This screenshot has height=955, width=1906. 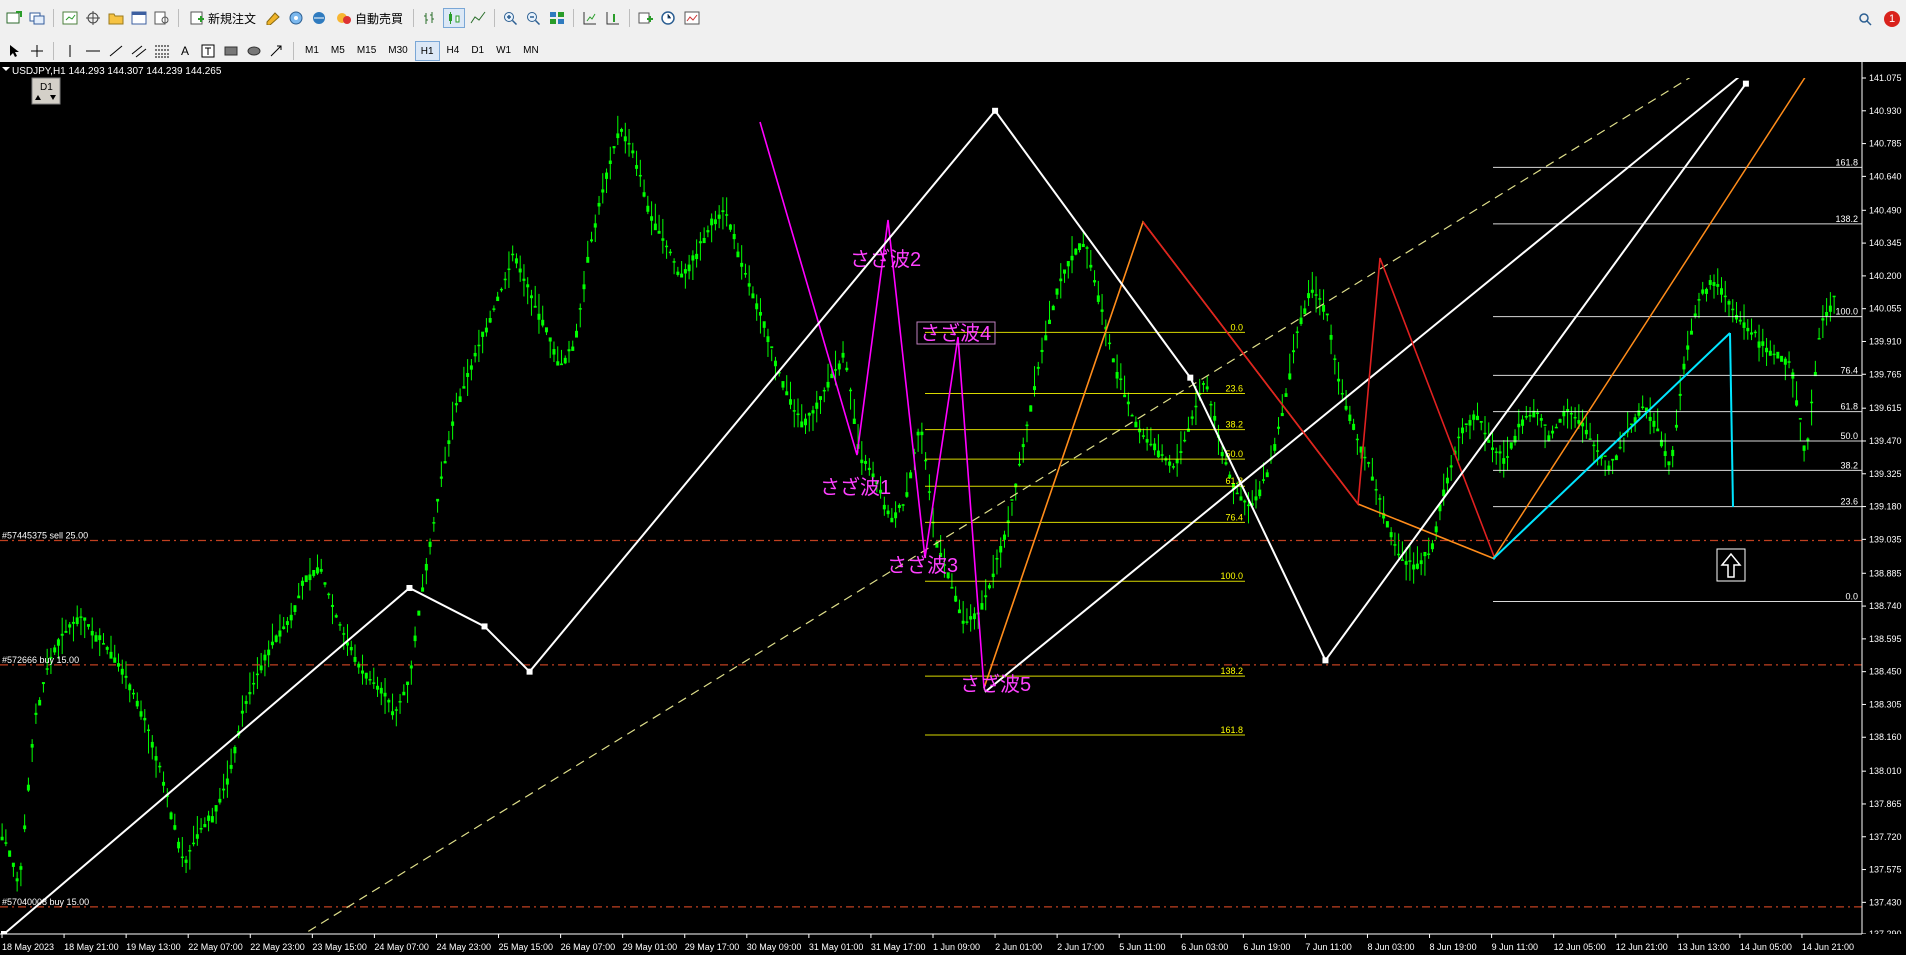 What do you see at coordinates (669, 18) in the screenshot?
I see `periods-clock-icon` at bounding box center [669, 18].